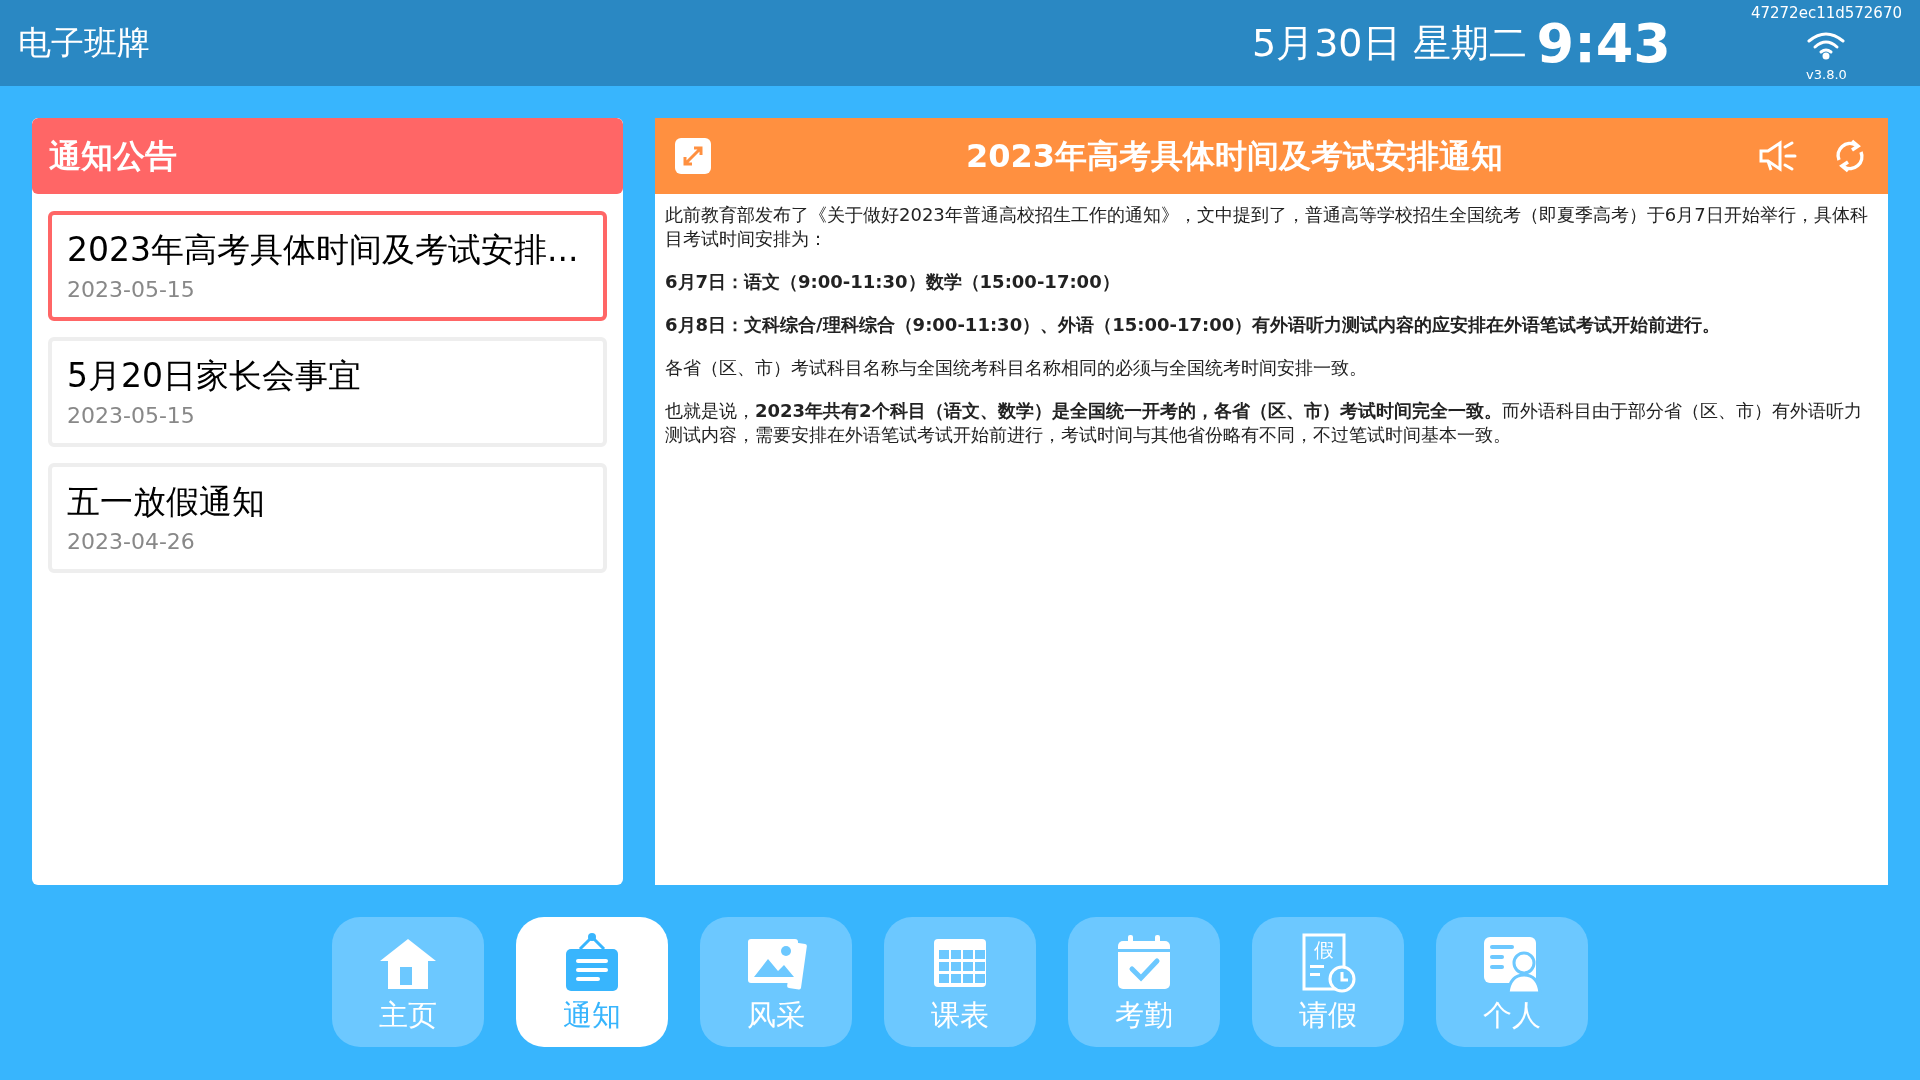  Describe the element at coordinates (1778, 156) in the screenshot. I see `speaker-icon` at that location.